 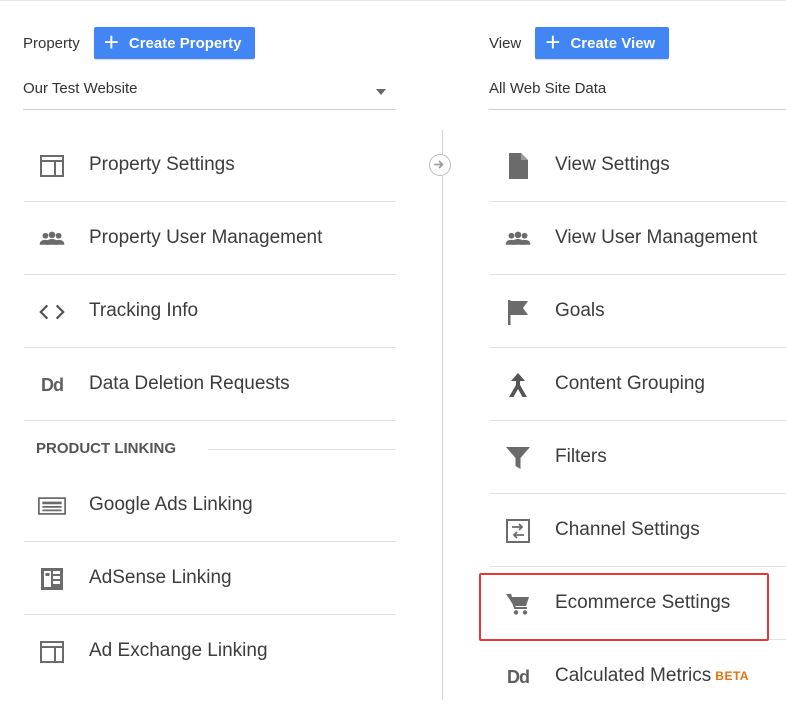 I want to click on document-icon, so click(x=518, y=166).